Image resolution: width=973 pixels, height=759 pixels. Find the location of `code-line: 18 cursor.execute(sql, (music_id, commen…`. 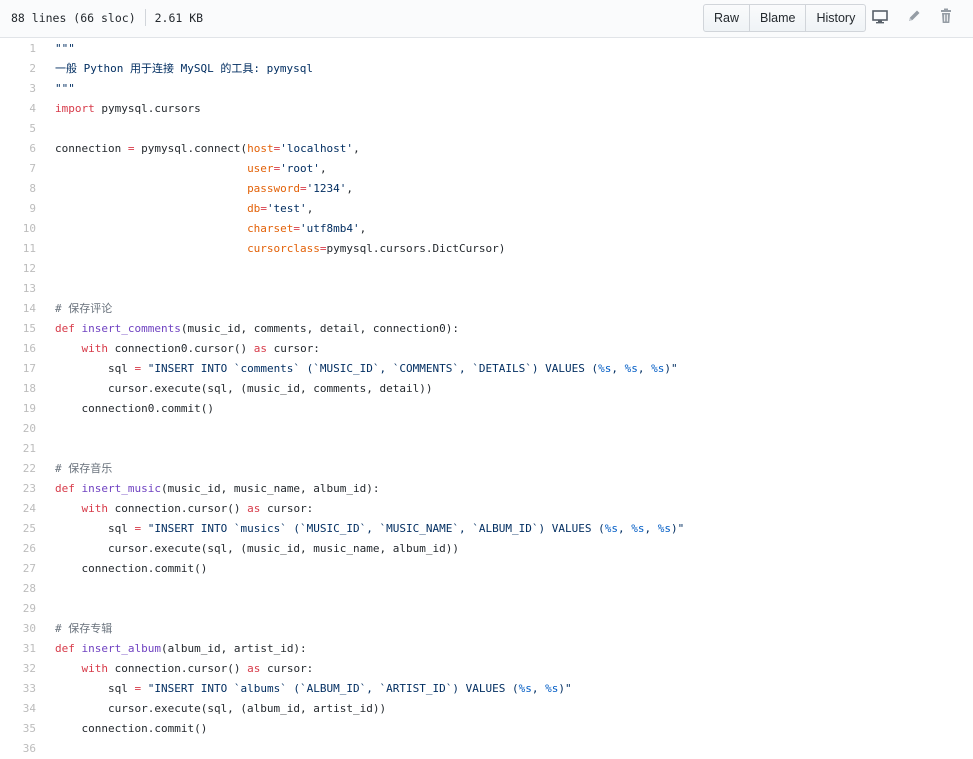

code-line: 18 cursor.execute(sql, (music_id, commen… is located at coordinates (486, 389).